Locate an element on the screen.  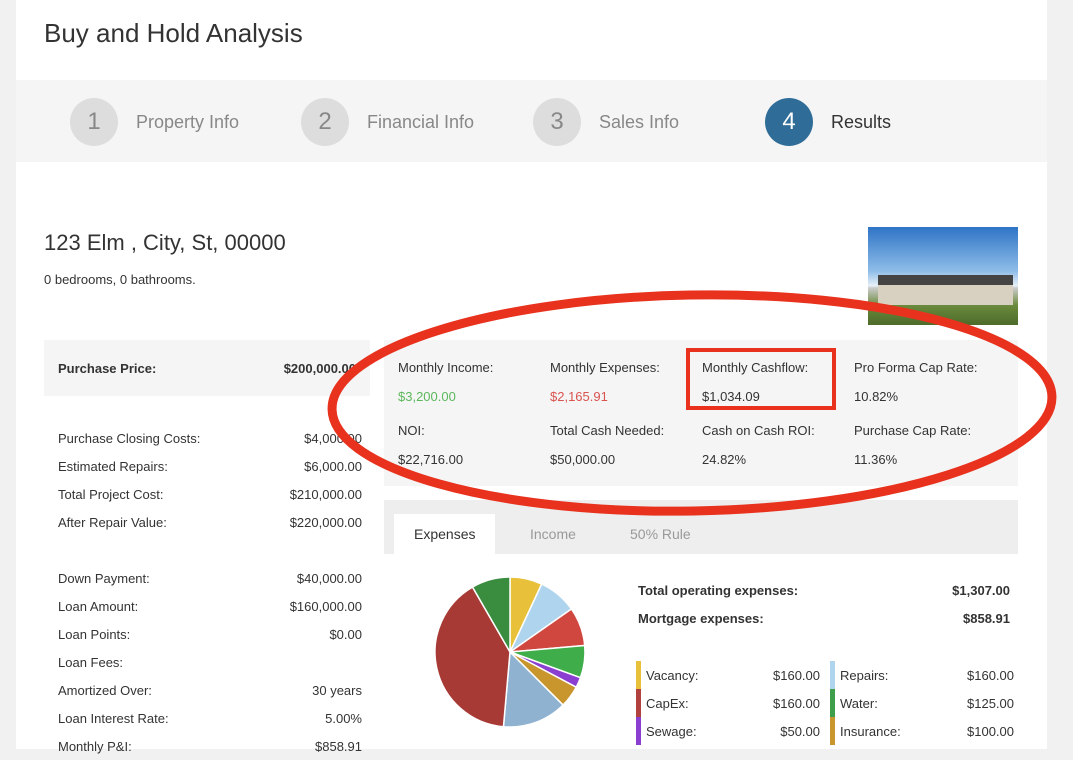
metric: Pro Forma Cap Rate: 10.82% is located at coordinates (916, 382).